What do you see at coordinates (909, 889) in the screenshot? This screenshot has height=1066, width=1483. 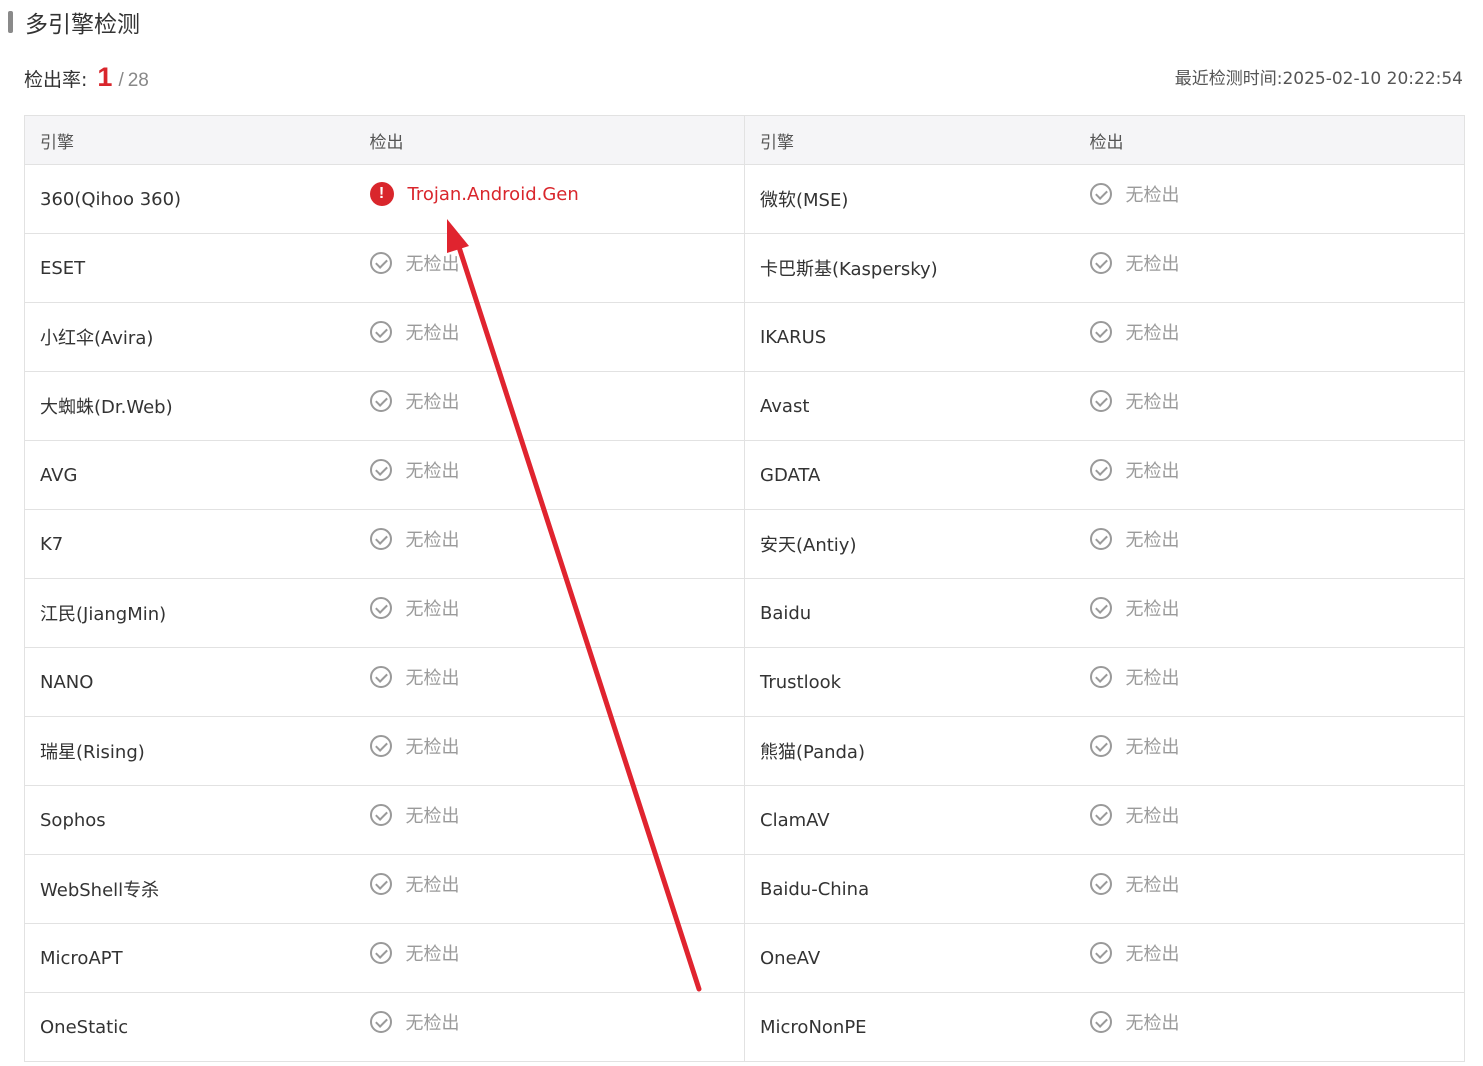 I see `engine-name-right: Baidu-China` at bounding box center [909, 889].